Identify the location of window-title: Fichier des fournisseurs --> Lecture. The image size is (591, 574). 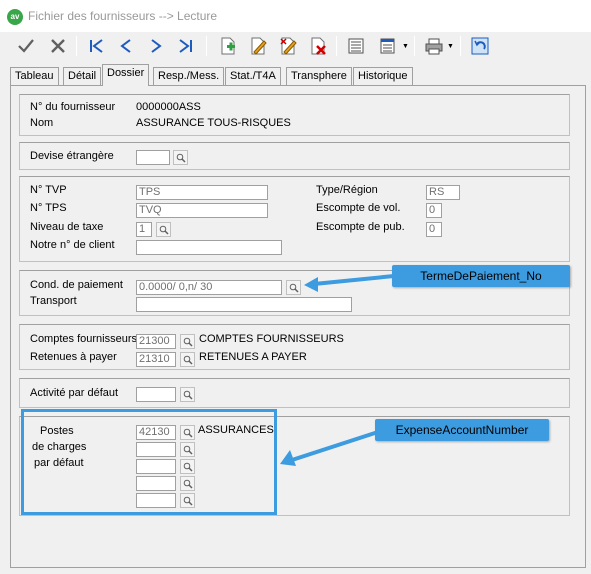
(123, 16).